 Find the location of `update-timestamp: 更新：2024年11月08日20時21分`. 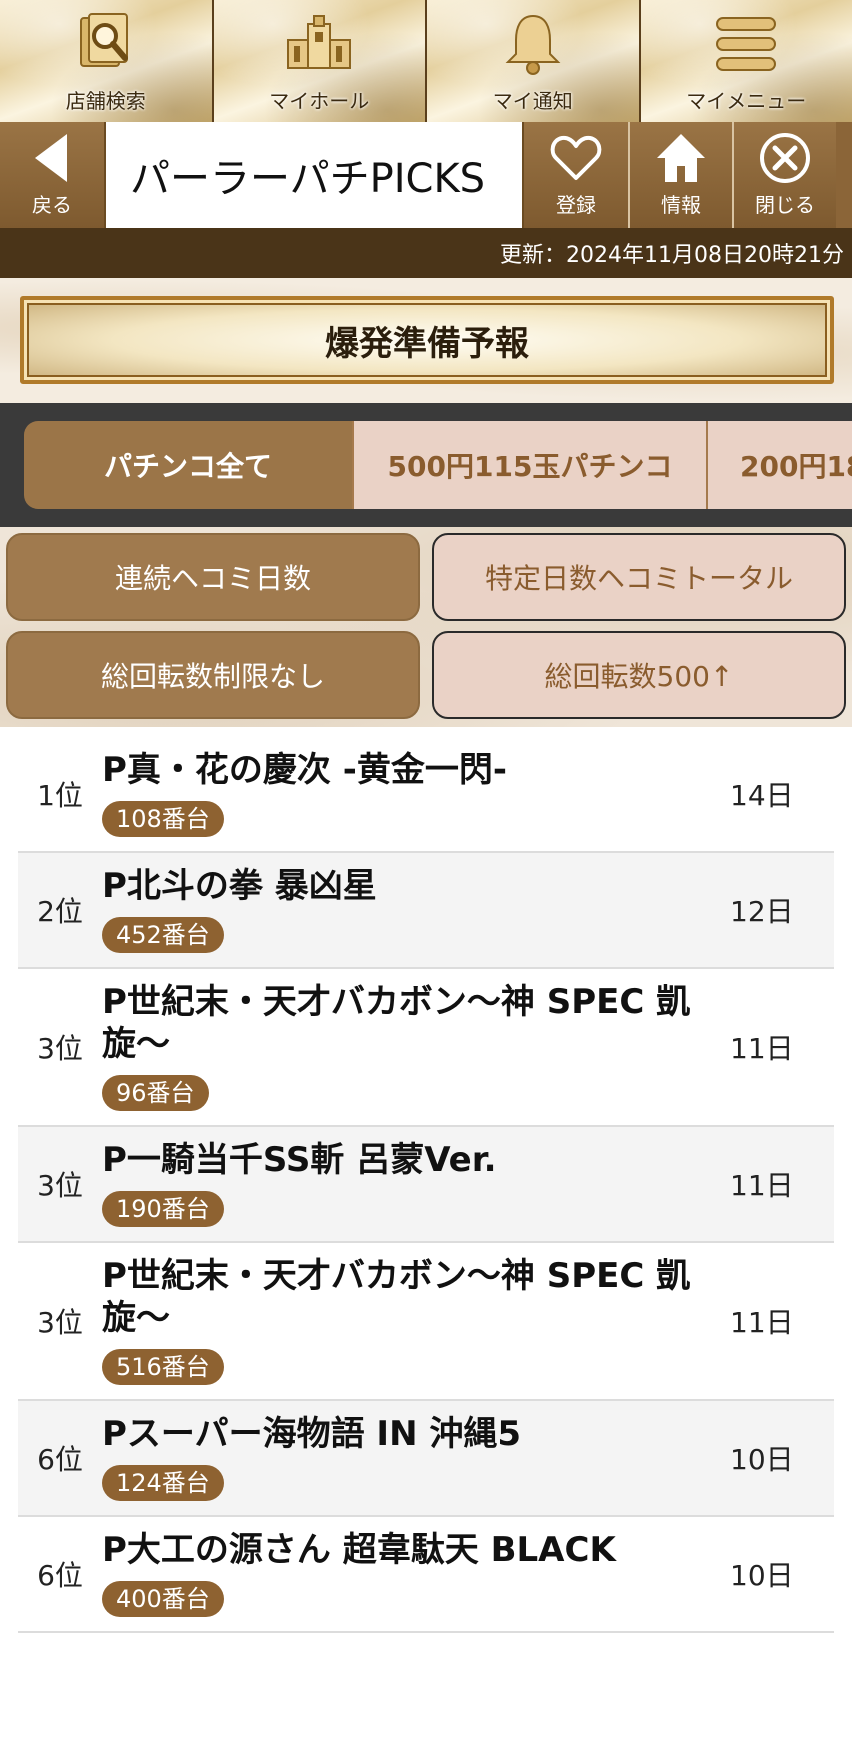

update-timestamp: 更新：2024年11月08日20時21分 is located at coordinates (426, 253).